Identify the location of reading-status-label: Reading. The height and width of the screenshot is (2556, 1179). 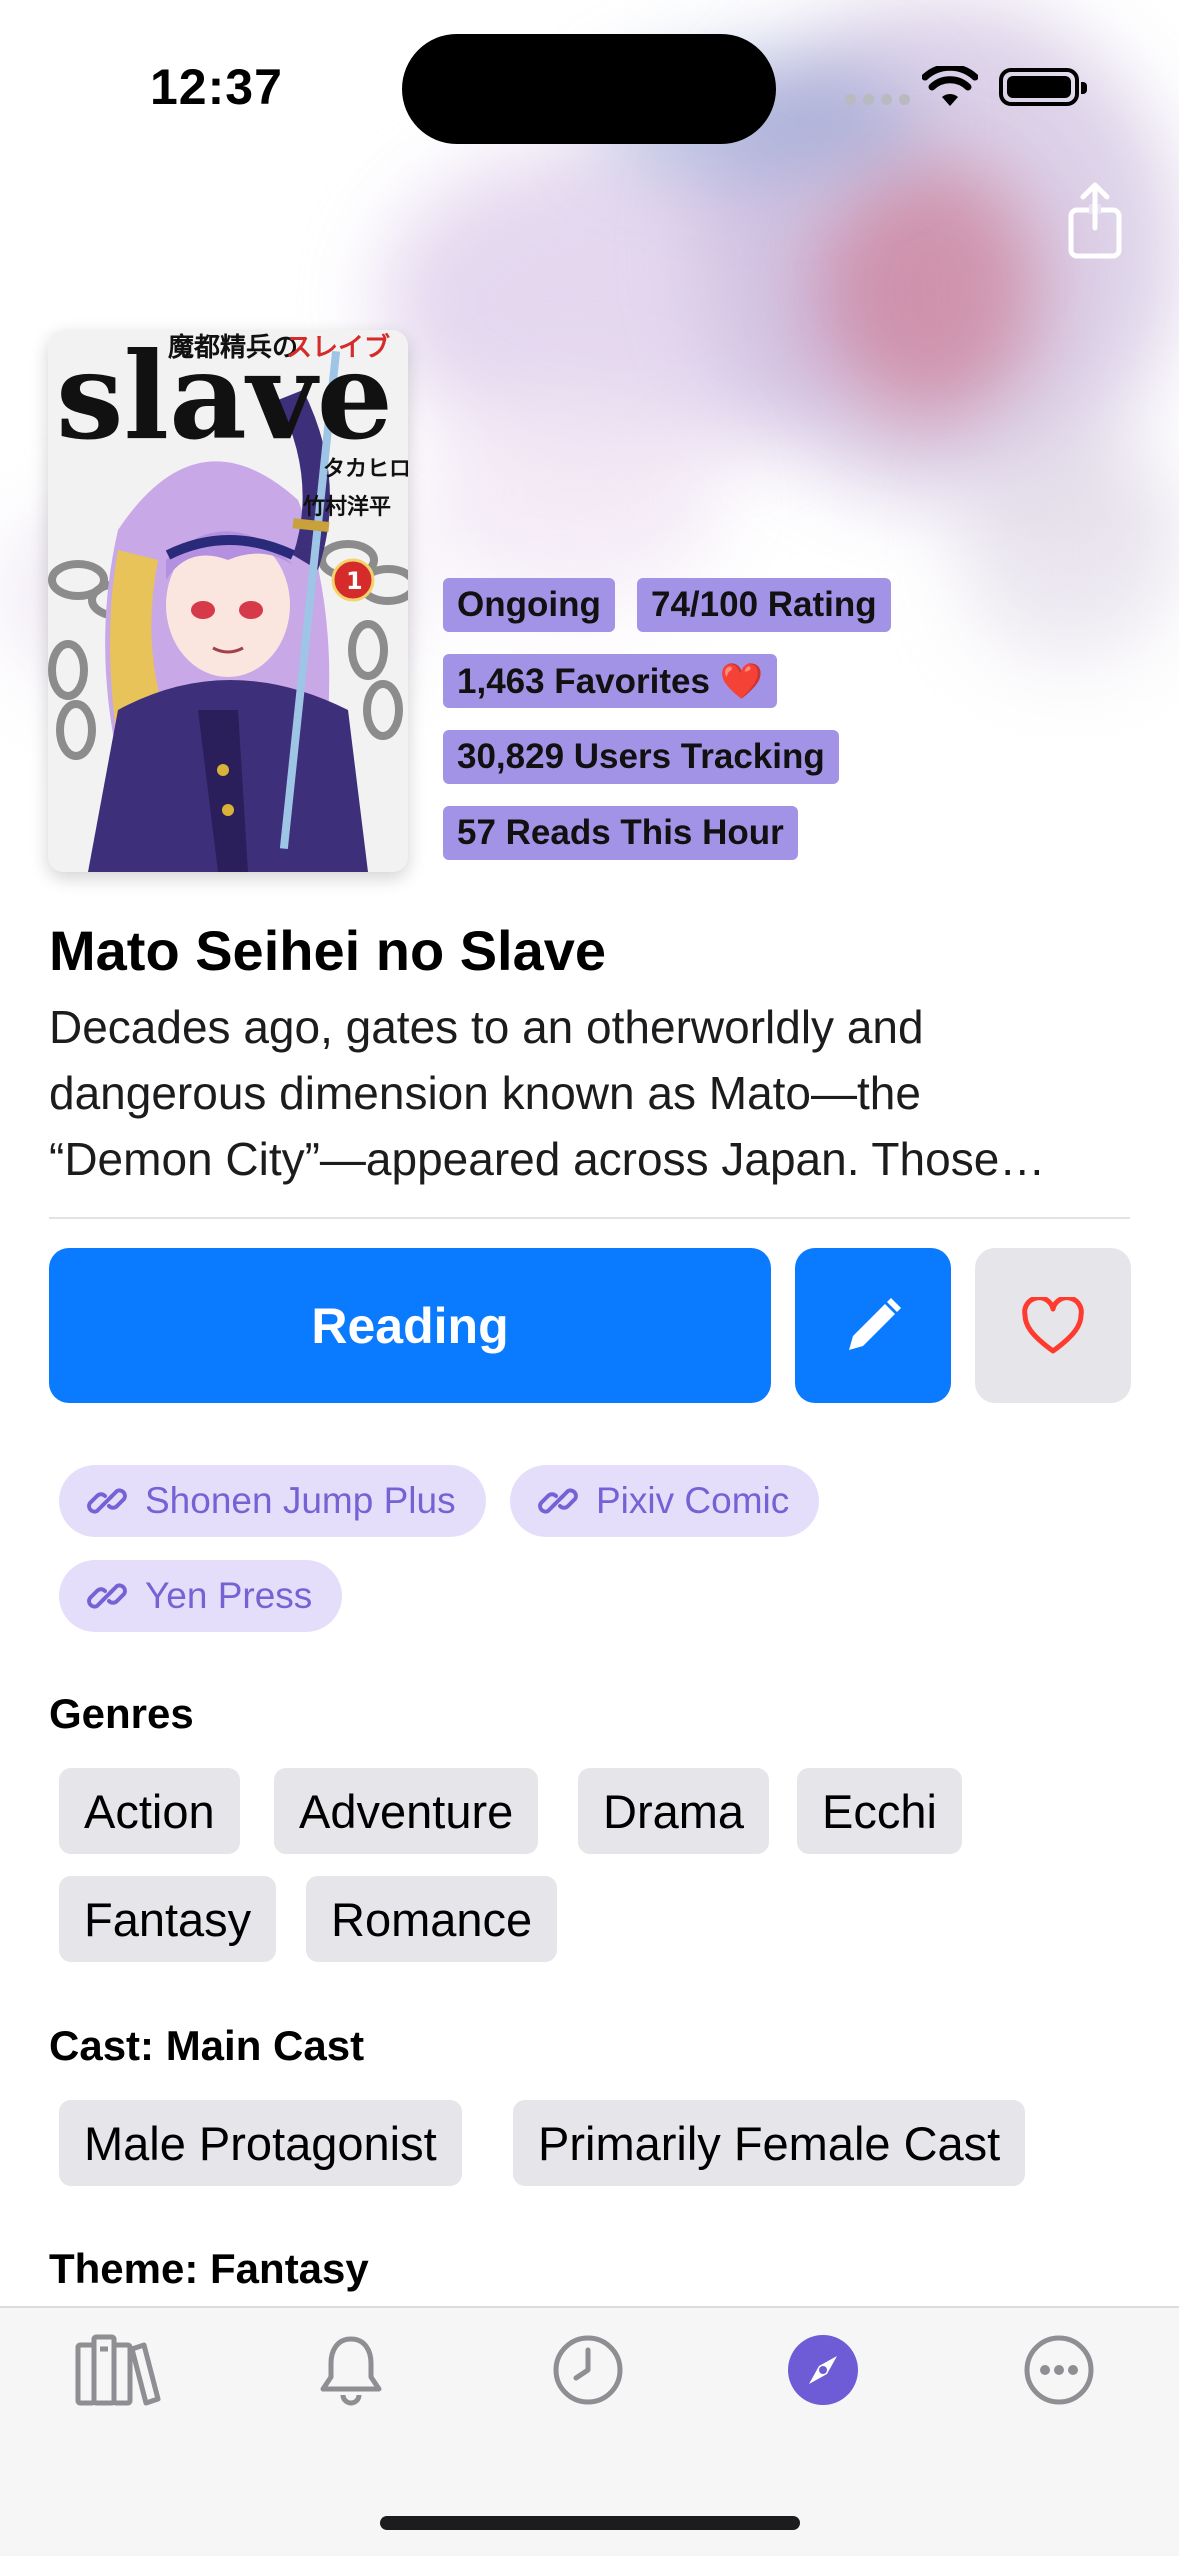
(410, 1325).